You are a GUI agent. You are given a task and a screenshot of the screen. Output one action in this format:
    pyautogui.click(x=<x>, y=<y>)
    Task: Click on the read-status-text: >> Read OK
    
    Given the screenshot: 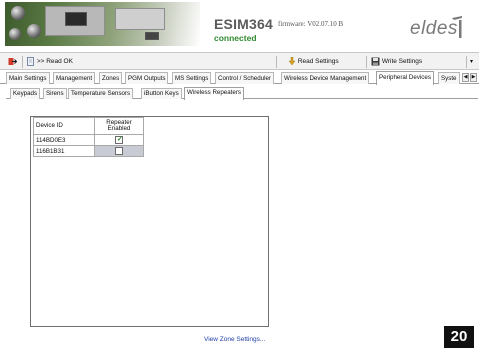 What is the action you would take?
    pyautogui.click(x=54, y=61)
    